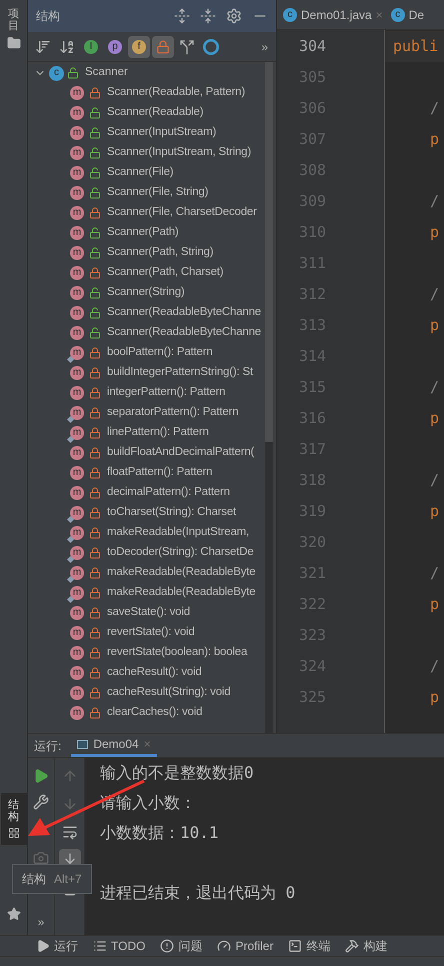  Describe the element at coordinates (179, 153) in the screenshot. I see `tree-item: Scanner(InputStream, String)` at that location.